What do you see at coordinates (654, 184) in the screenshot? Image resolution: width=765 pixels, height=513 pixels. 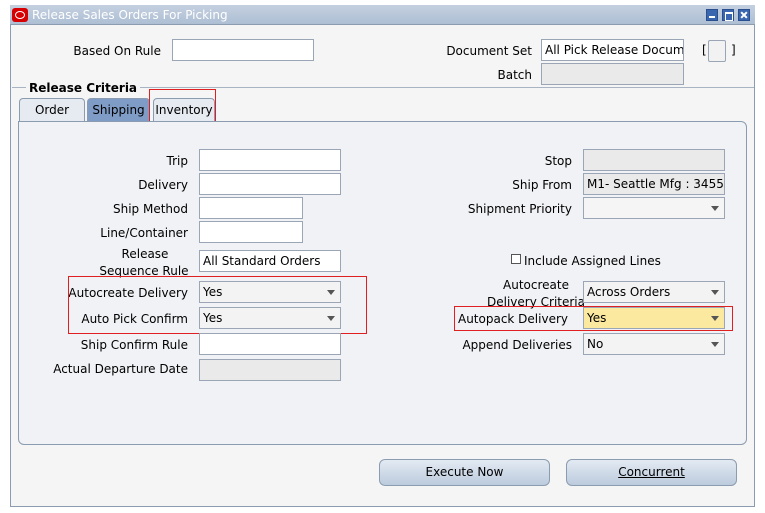 I see `ship-from-field: M1- Seattle Mfg : 3455 1` at bounding box center [654, 184].